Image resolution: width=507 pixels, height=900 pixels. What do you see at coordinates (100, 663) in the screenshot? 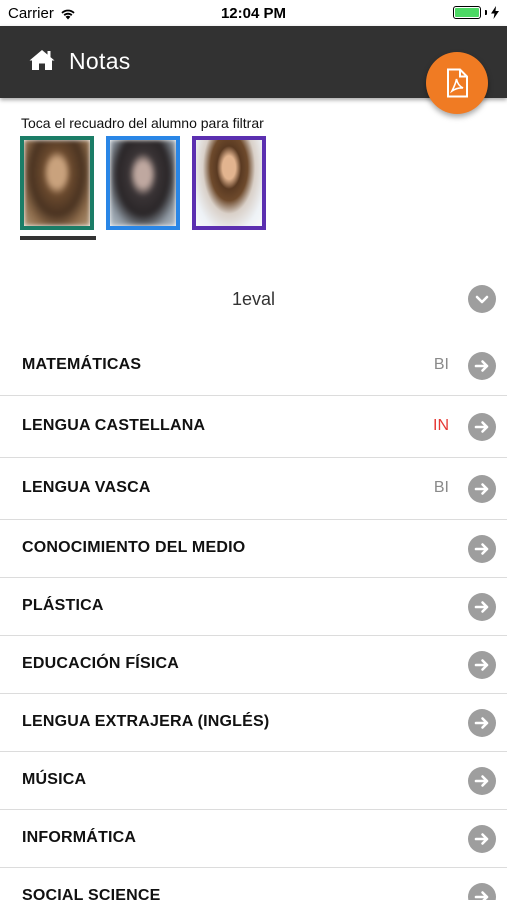
I see `subject-name: EDUCACIÓN FÍSICA` at bounding box center [100, 663].